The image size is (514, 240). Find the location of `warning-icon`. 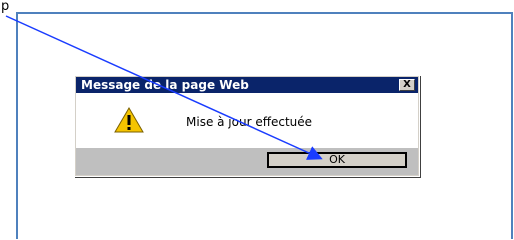

warning-icon is located at coordinates (129, 120).